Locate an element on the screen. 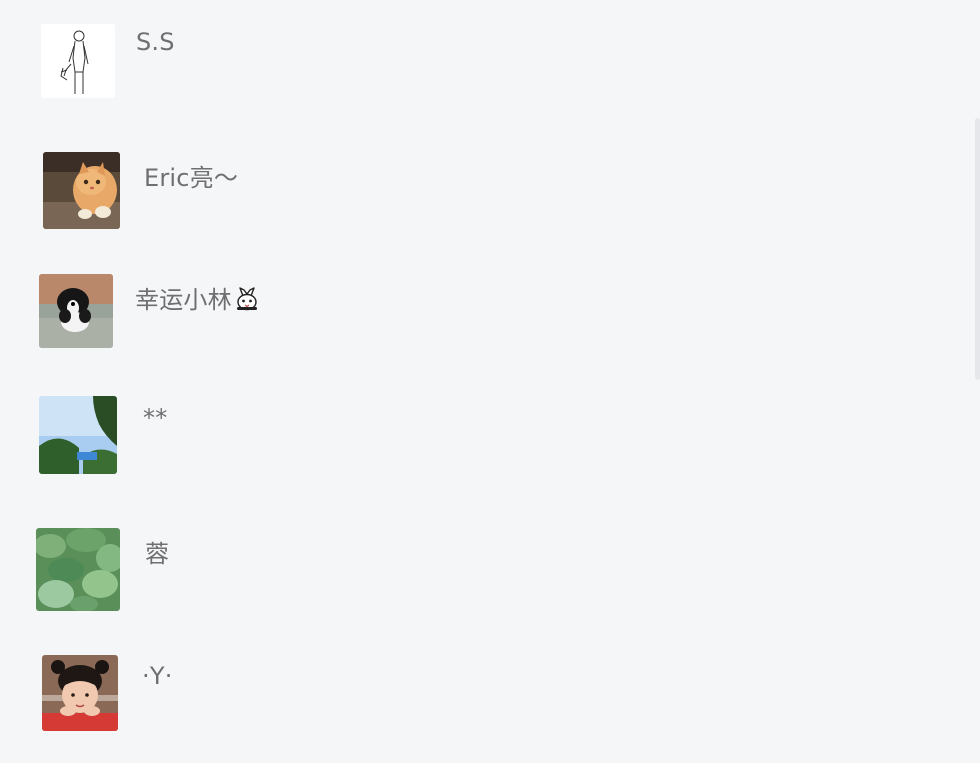 Image resolution: width=980 pixels, height=763 pixels. contact-name-wrap: 幸运小林 is located at coordinates (197, 297).